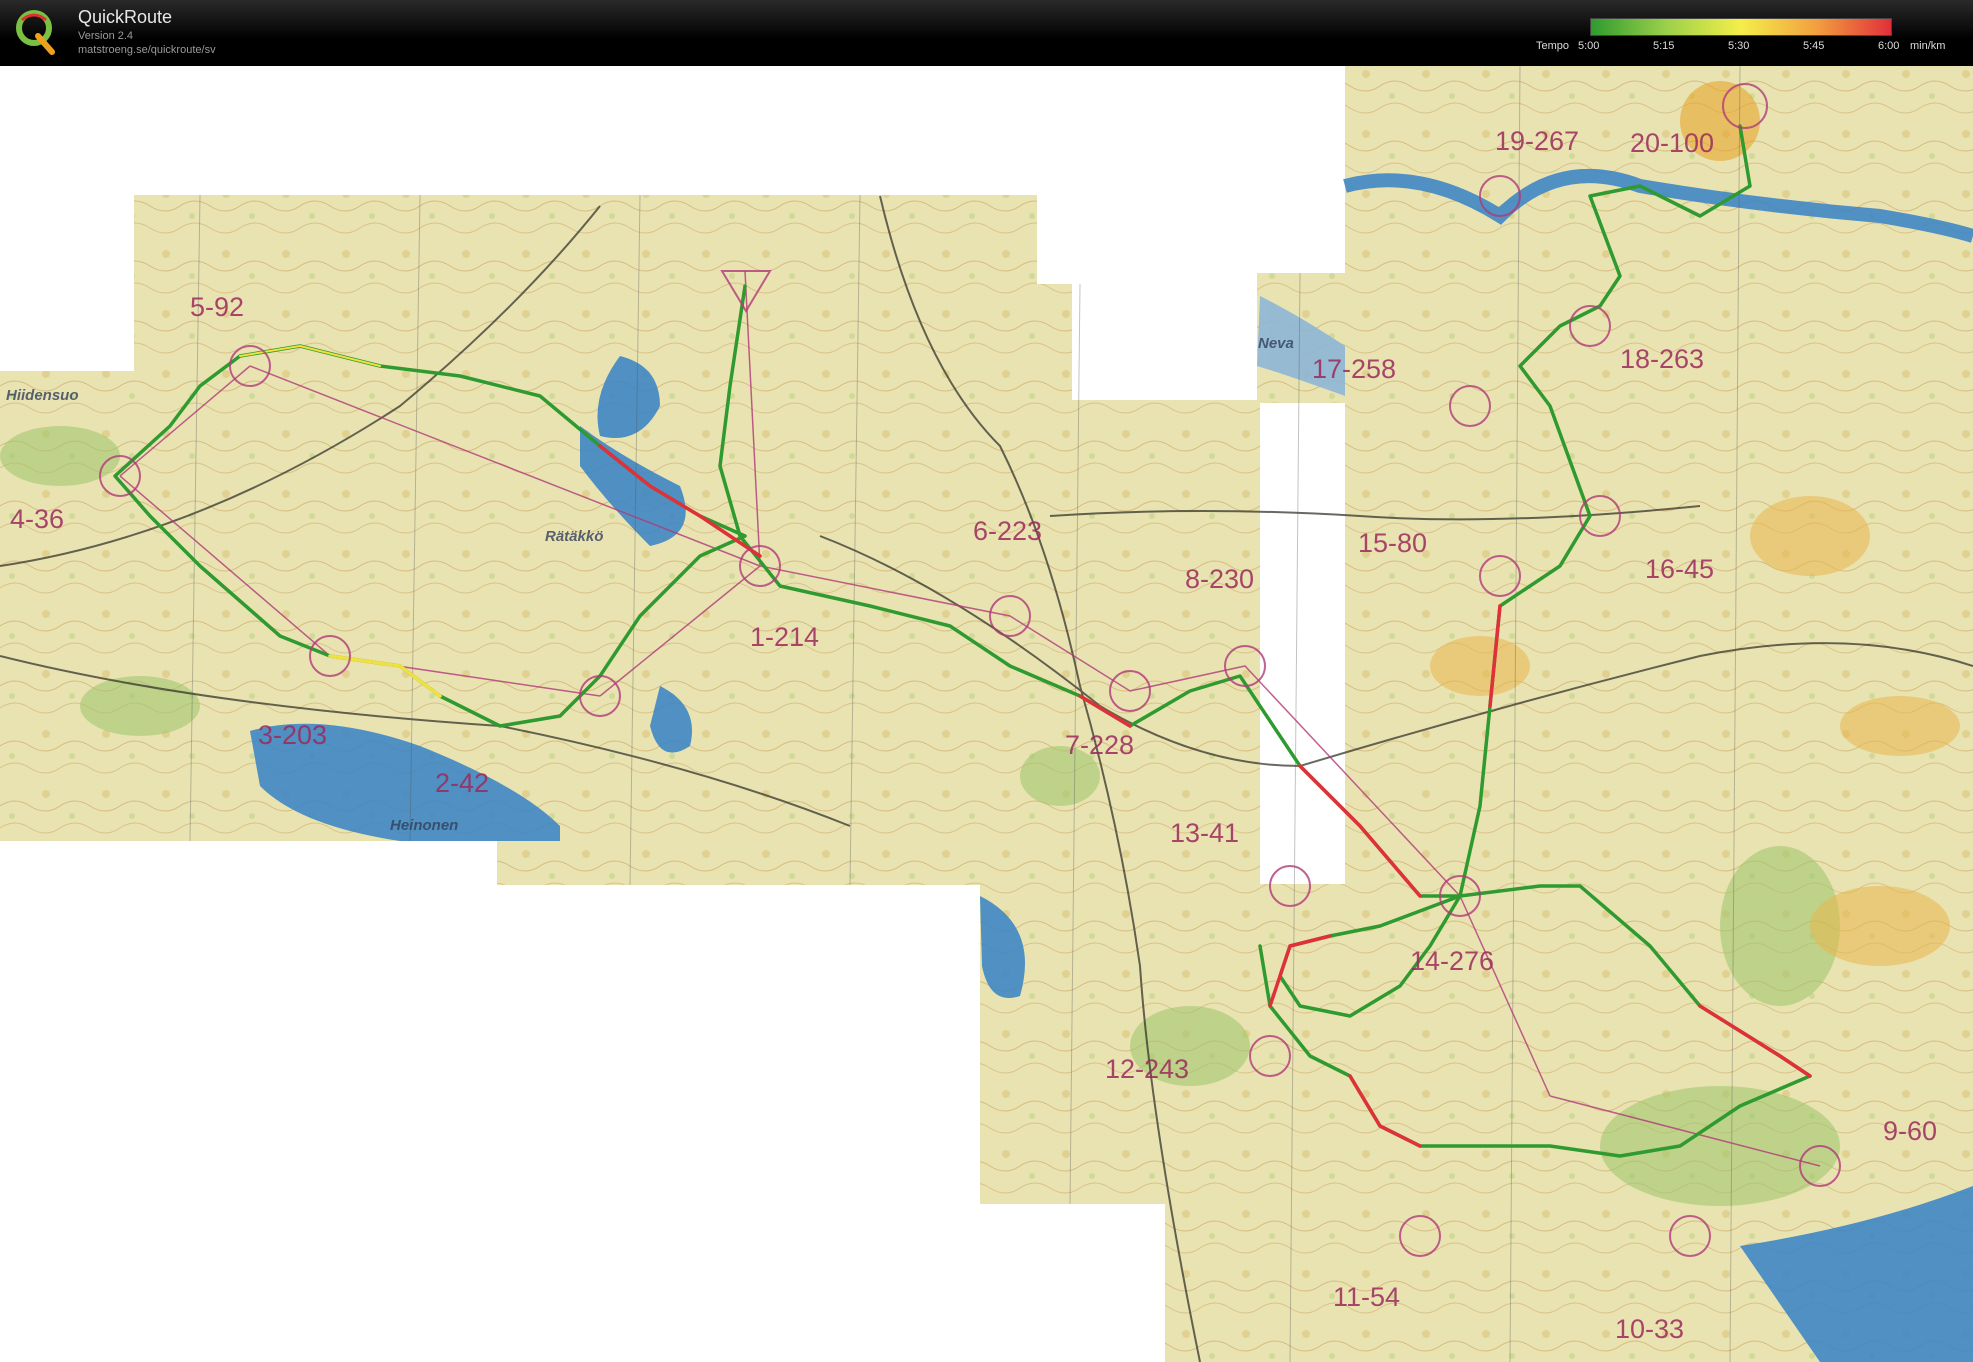  What do you see at coordinates (1007, 531) in the screenshot?
I see `control-label: 6-223` at bounding box center [1007, 531].